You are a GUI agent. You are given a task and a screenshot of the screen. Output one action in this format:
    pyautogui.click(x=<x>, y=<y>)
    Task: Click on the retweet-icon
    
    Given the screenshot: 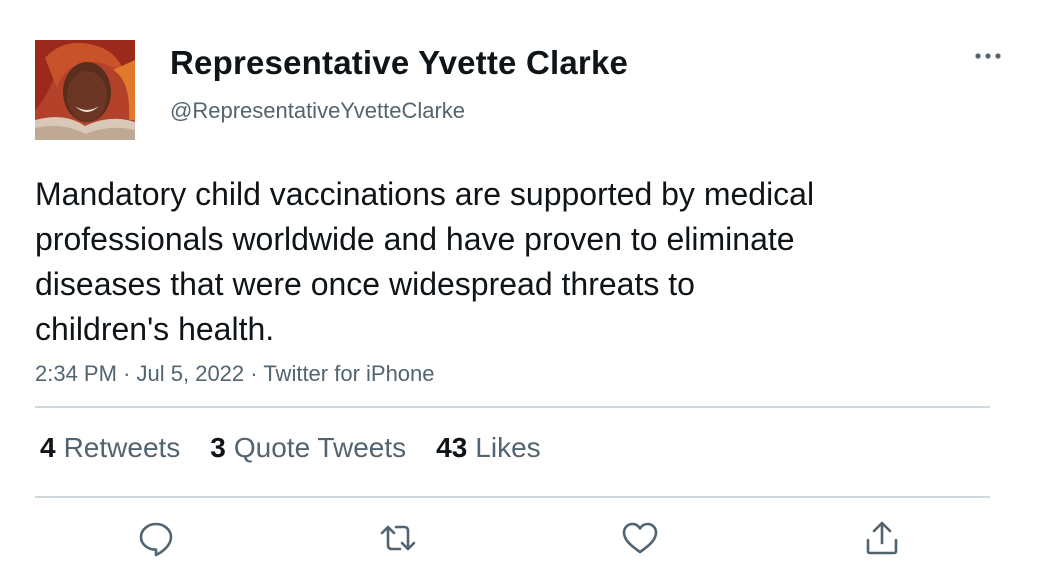 What is the action you would take?
    pyautogui.click(x=398, y=538)
    